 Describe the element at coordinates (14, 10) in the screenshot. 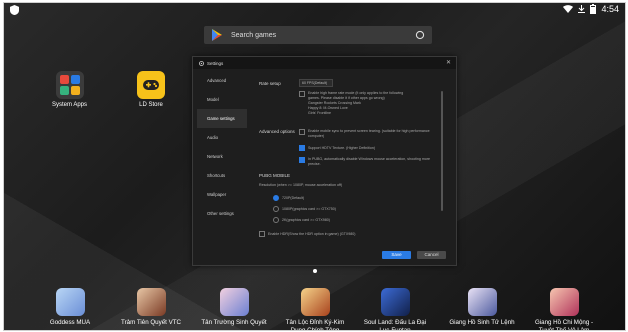

I see `shield-icon` at that location.